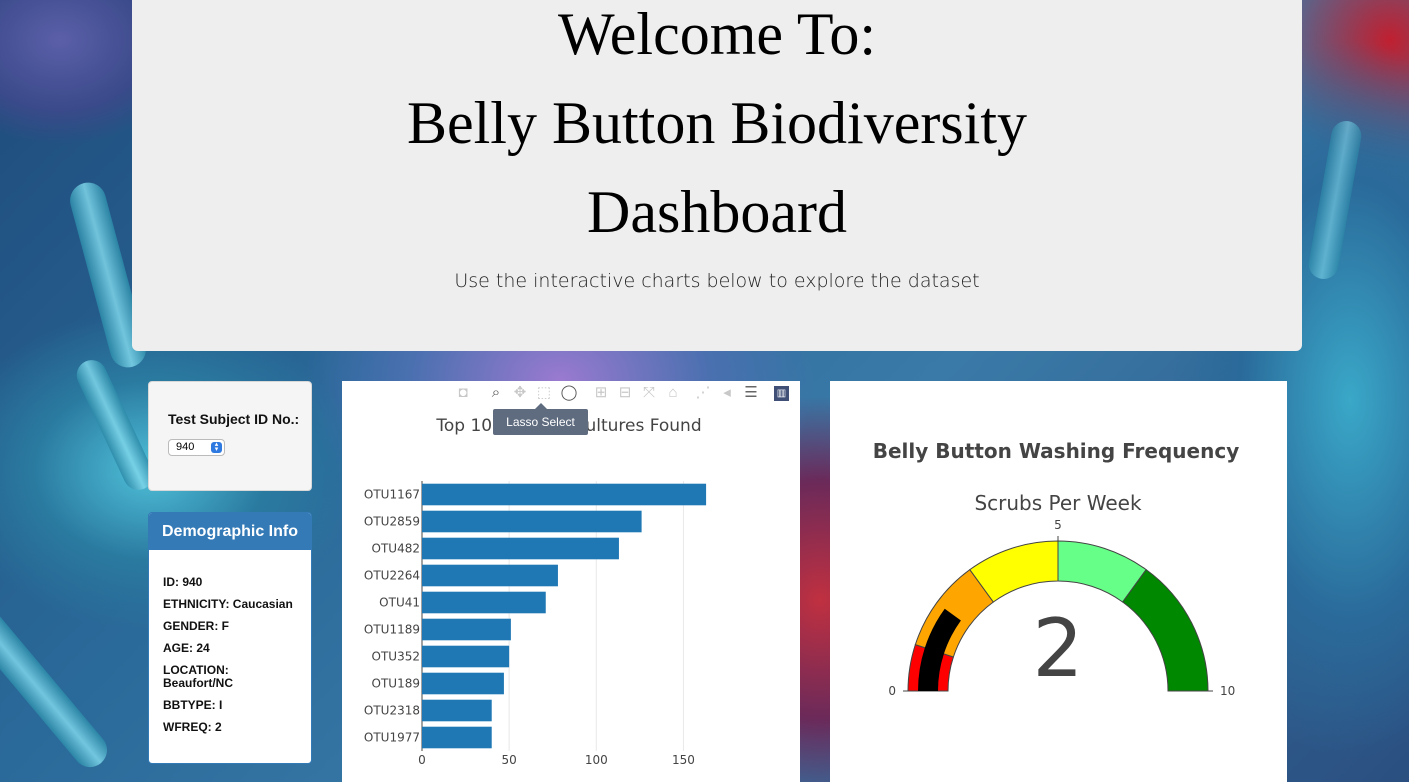 Image resolution: width=1409 pixels, height=782 pixels. I want to click on y-tick-label: OTU189, so click(396, 684).